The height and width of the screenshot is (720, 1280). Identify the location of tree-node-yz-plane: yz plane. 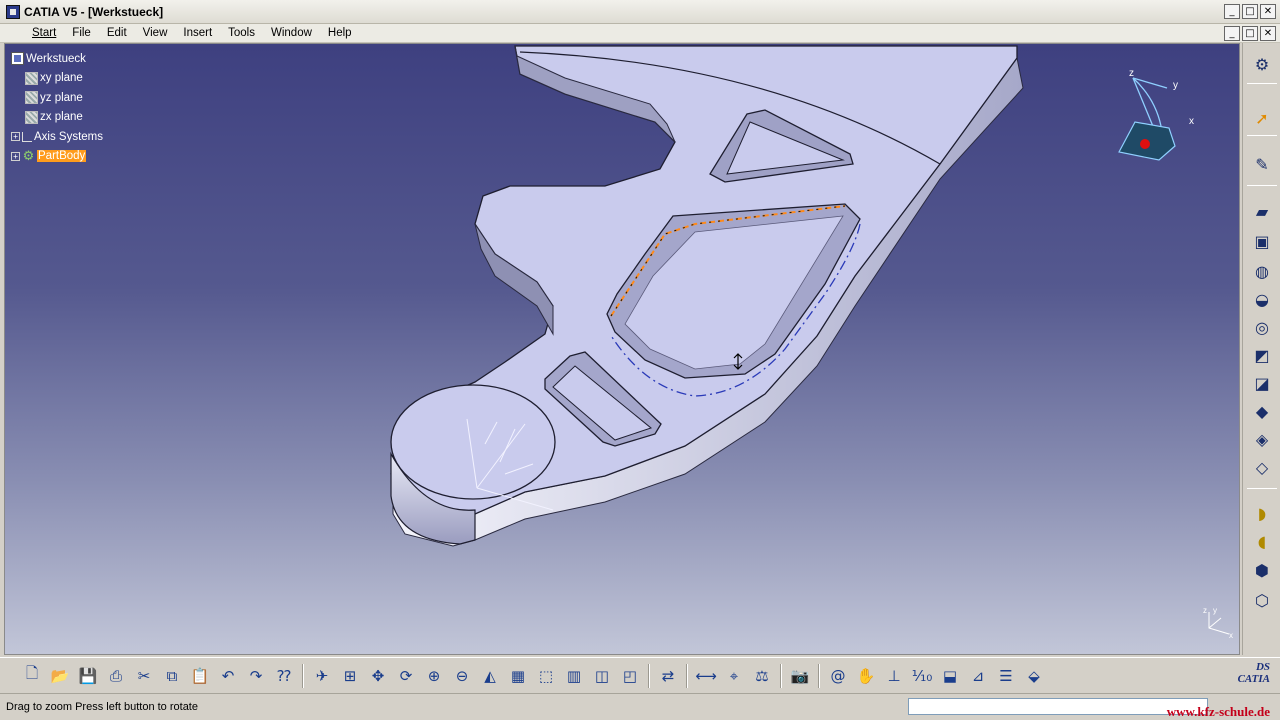
(57, 98).